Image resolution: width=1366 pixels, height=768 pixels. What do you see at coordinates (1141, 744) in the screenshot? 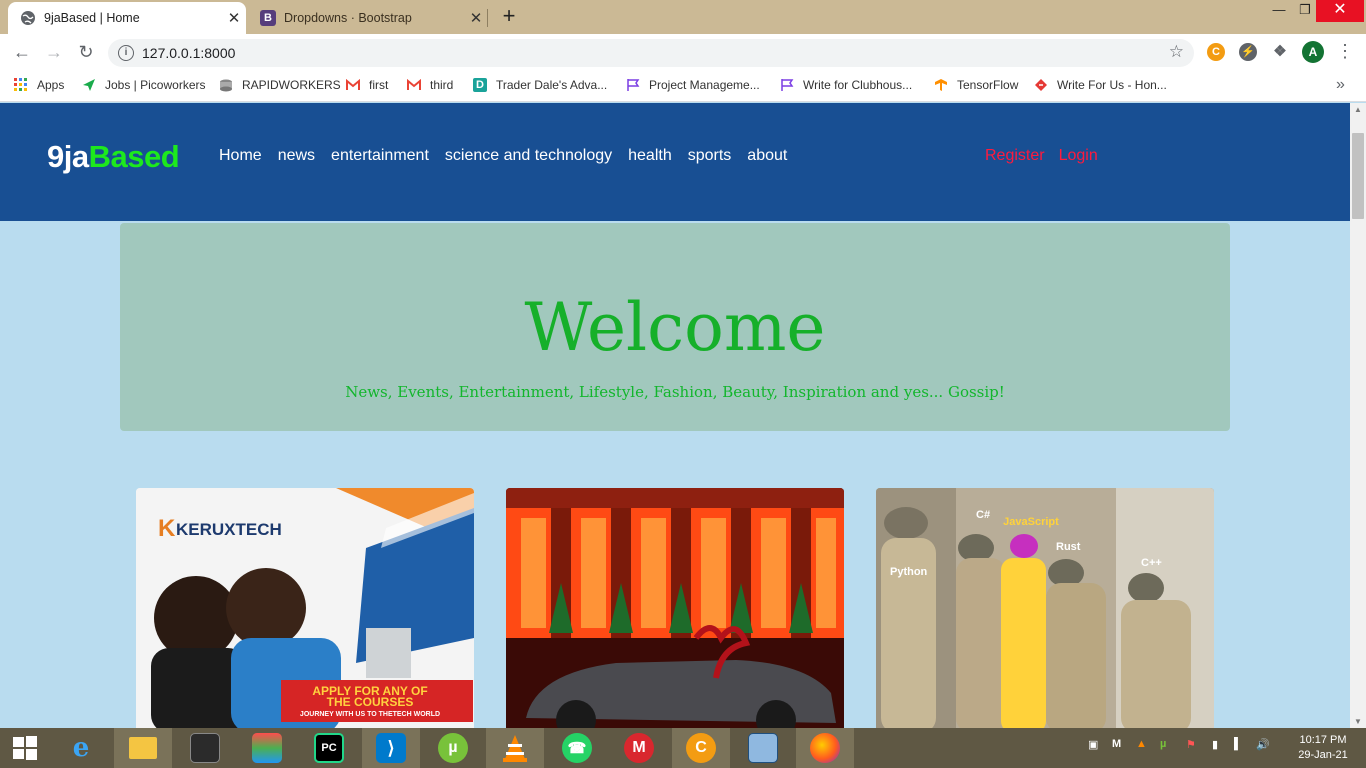
I see `tray-vlc-icon: ▲` at bounding box center [1141, 744].